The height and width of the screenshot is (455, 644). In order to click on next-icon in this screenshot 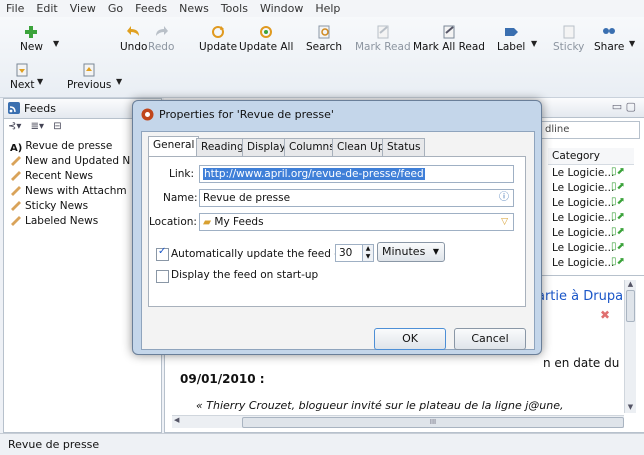, I will do `click(22, 70)`.